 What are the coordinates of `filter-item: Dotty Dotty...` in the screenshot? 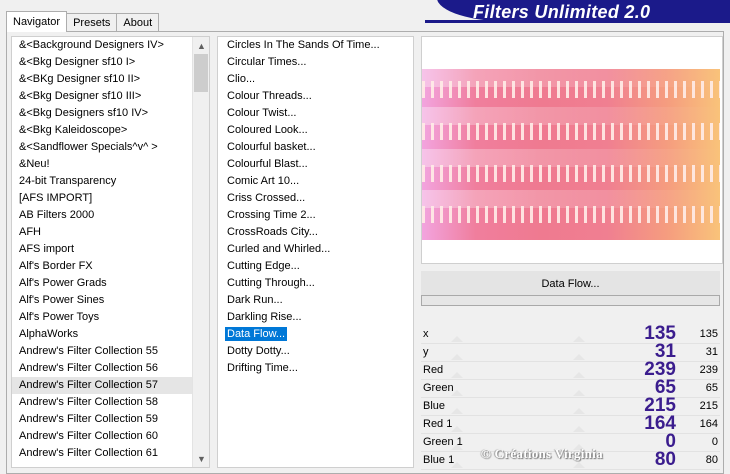 It's located at (315, 351).